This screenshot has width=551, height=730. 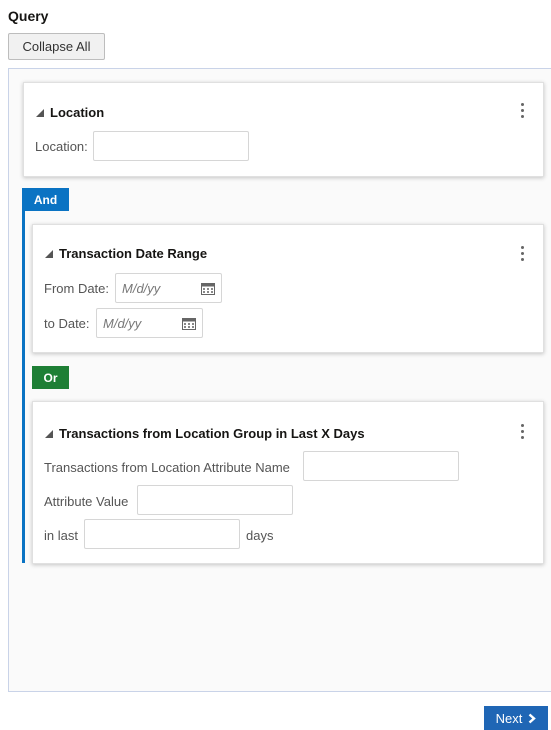 What do you see at coordinates (67, 323) in the screenshot?
I see `to-date-label: to Date:` at bounding box center [67, 323].